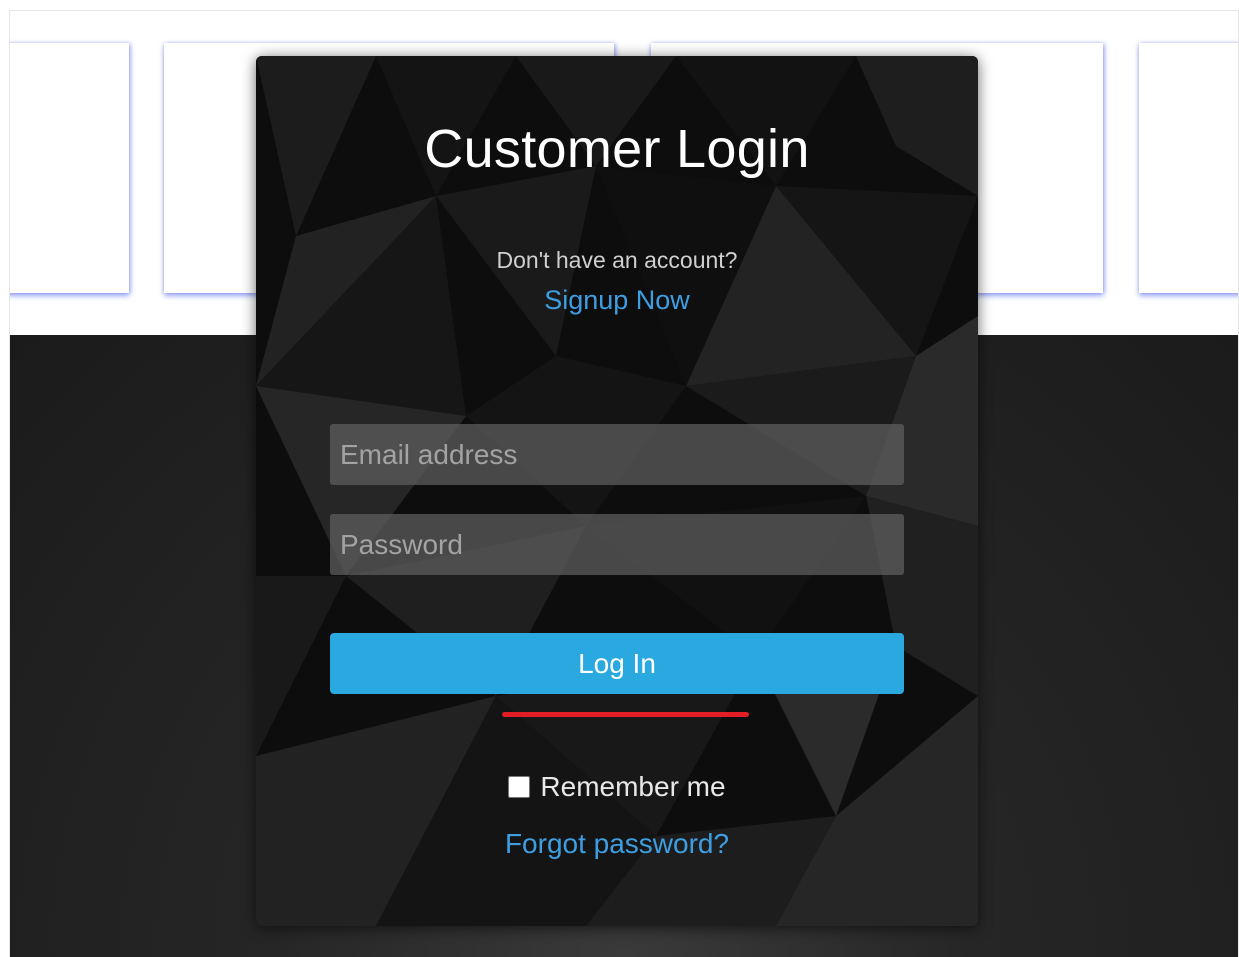  Describe the element at coordinates (625, 714) in the screenshot. I see `red-underline-divider` at that location.